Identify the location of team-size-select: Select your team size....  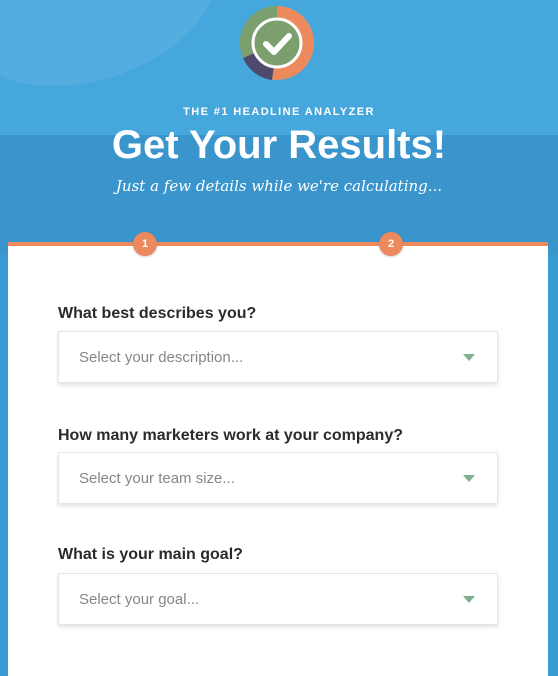
(278, 478).